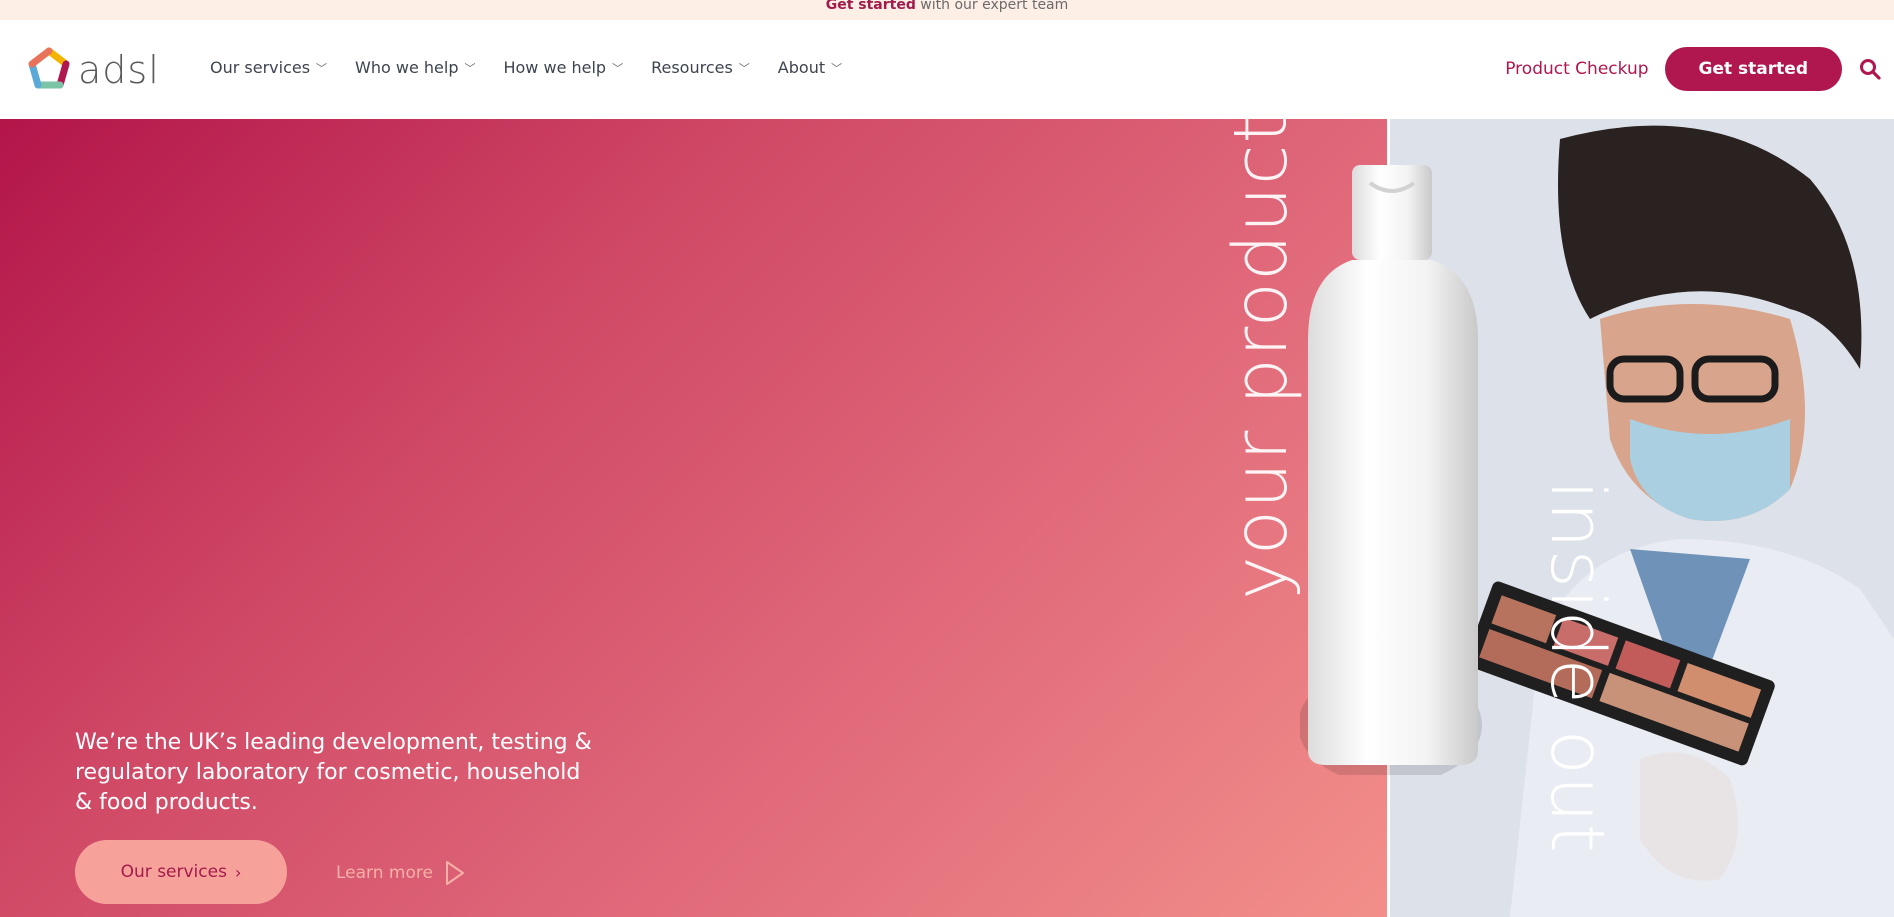 The image size is (1894, 917). I want to click on nav-item-about: About ﹀, so click(810, 67).